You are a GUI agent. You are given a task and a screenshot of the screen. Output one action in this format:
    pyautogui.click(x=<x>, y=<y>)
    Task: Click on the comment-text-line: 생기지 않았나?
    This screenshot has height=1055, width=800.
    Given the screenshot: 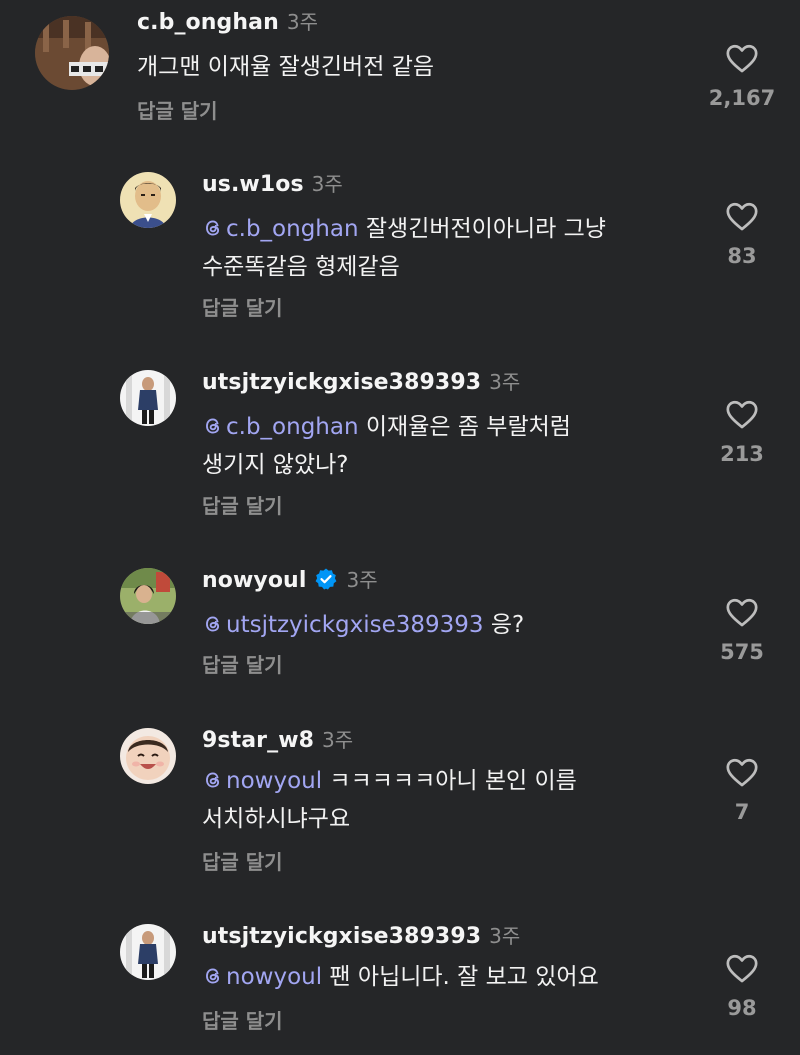 What is the action you would take?
    pyautogui.click(x=275, y=465)
    